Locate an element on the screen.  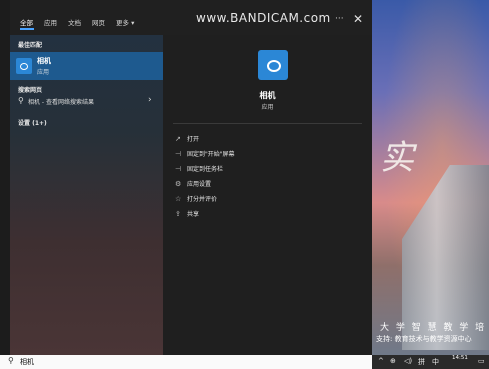
wallpaper-calligraphy: 实 is located at coordinates (397, 158).